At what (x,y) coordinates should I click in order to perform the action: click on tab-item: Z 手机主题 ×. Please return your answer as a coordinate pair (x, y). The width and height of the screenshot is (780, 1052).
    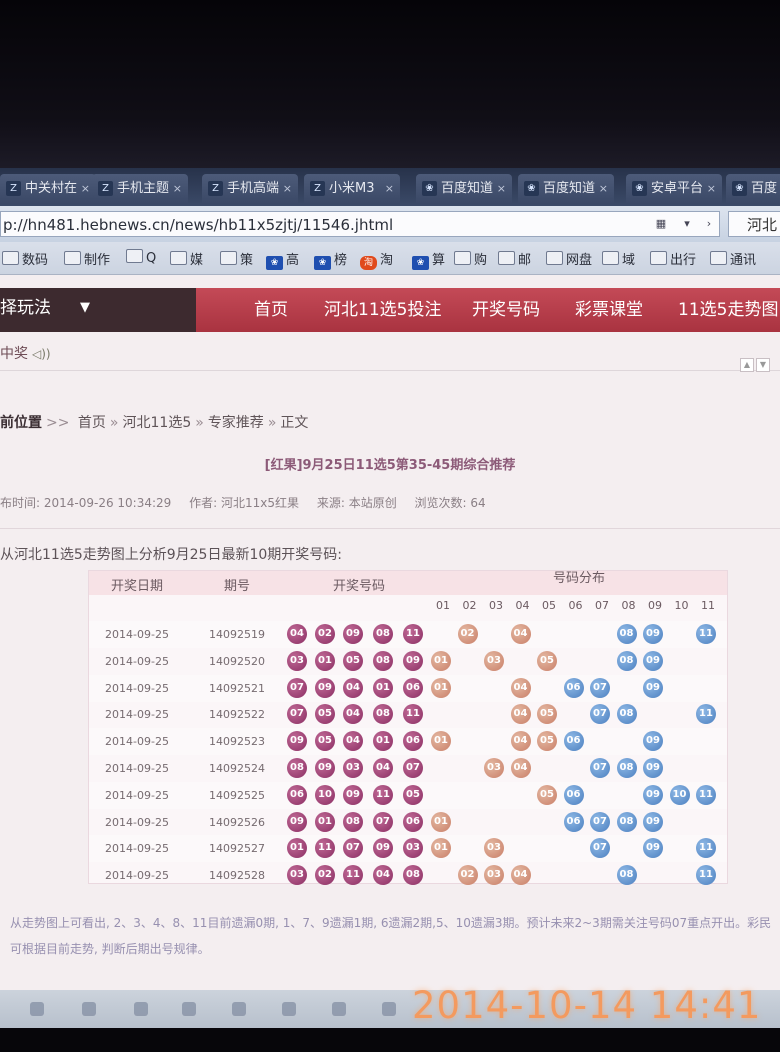
    Looking at the image, I should click on (140, 189).